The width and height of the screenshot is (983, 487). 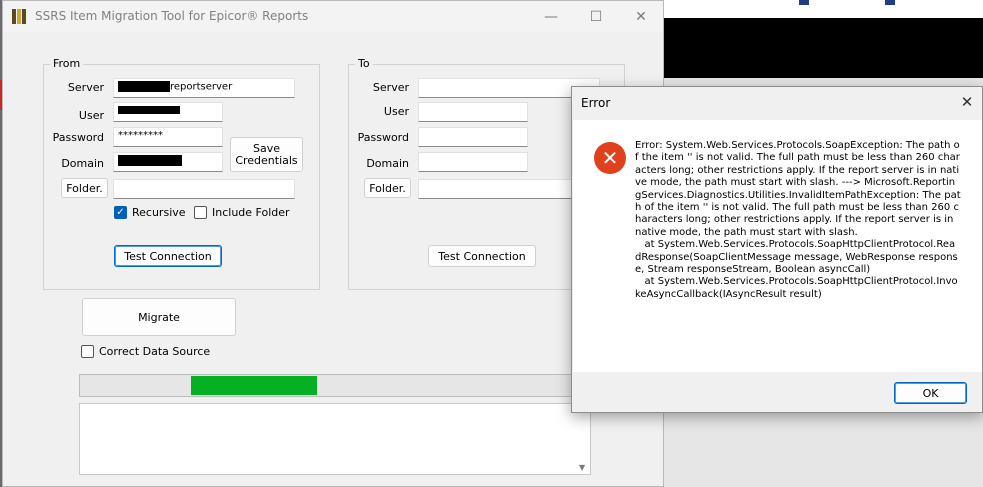 I want to click on correct-data-source-checkbox, so click(x=87, y=351).